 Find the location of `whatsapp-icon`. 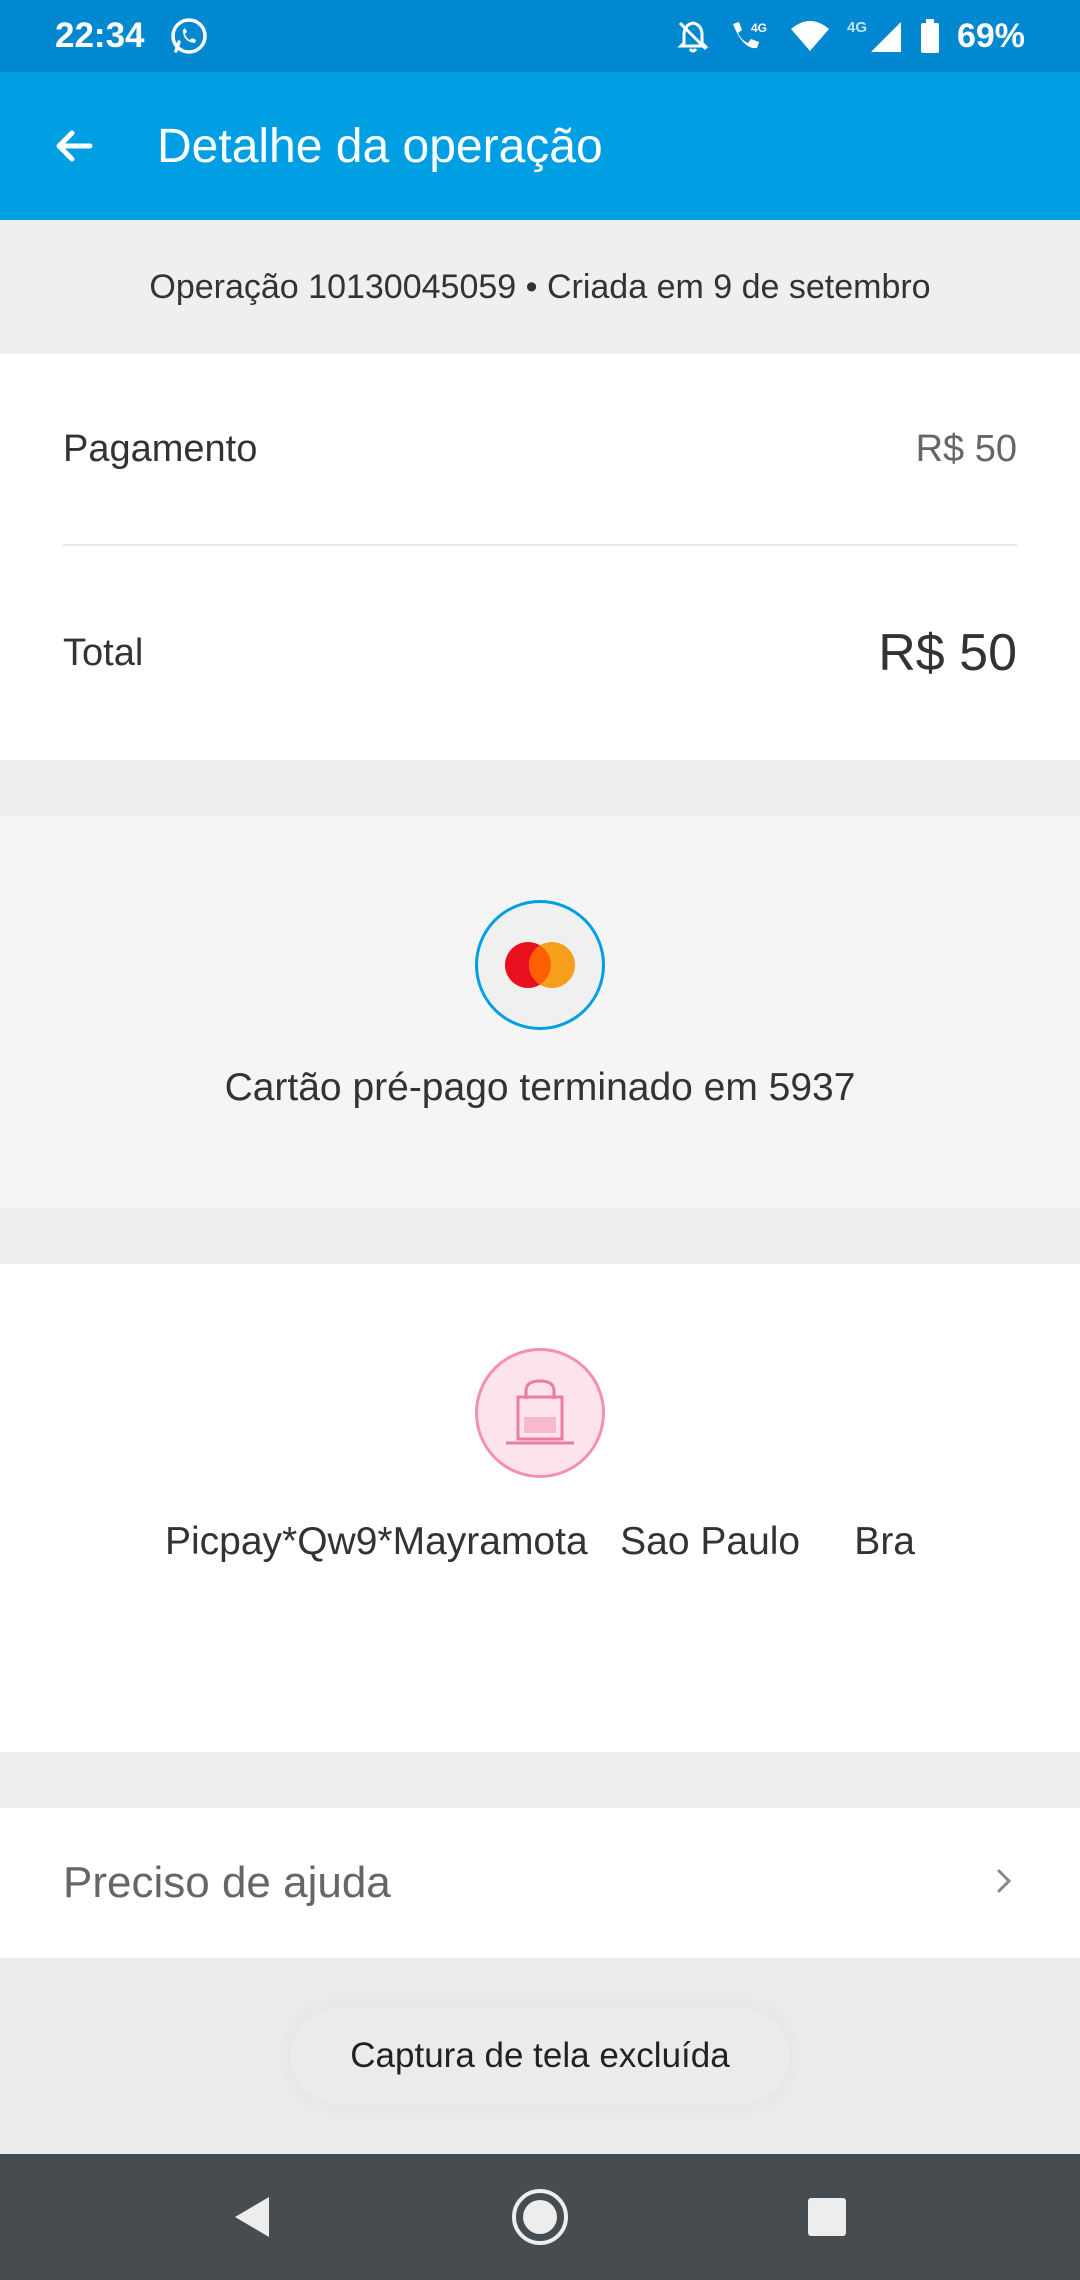

whatsapp-icon is located at coordinates (189, 36).